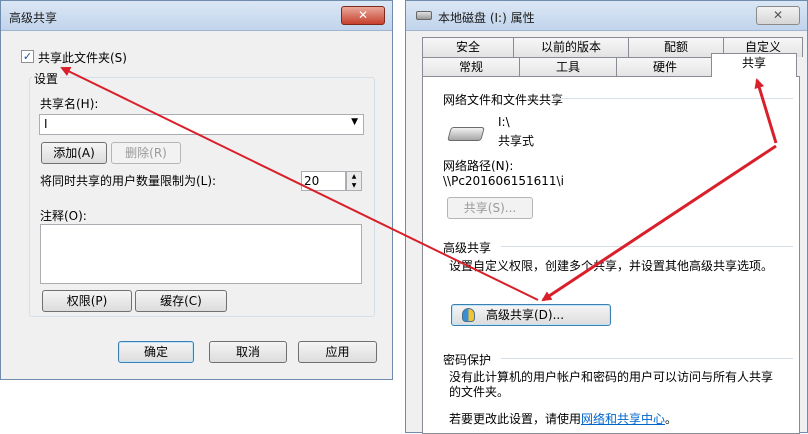  I want to click on comment-textarea, so click(201, 254).